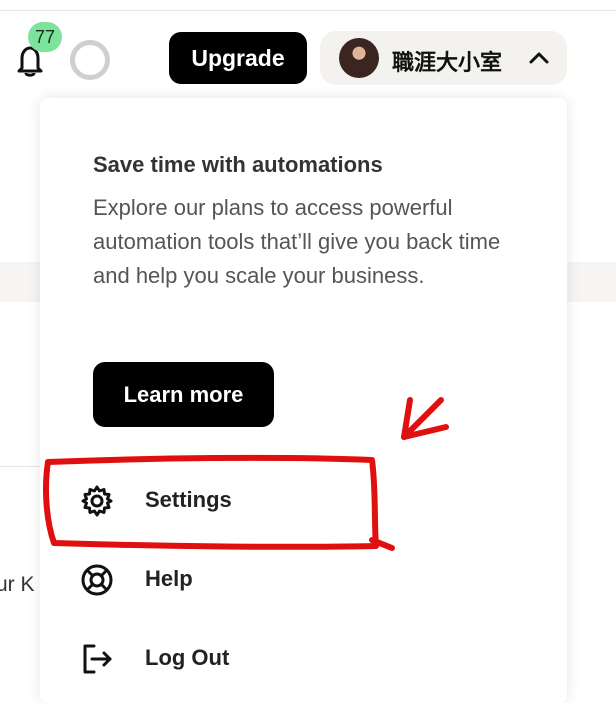  What do you see at coordinates (303, 659) in the screenshot?
I see `menu-item-logout: Log Out` at bounding box center [303, 659].